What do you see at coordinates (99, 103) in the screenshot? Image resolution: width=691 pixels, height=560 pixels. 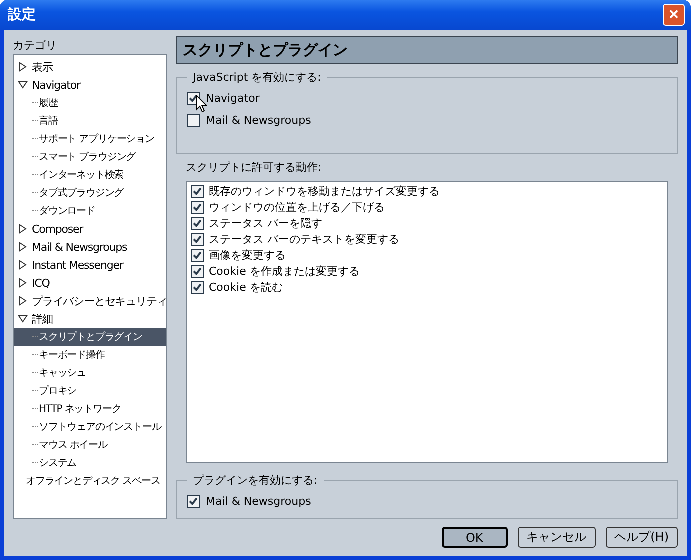 I see `tree-item: 履歴` at bounding box center [99, 103].